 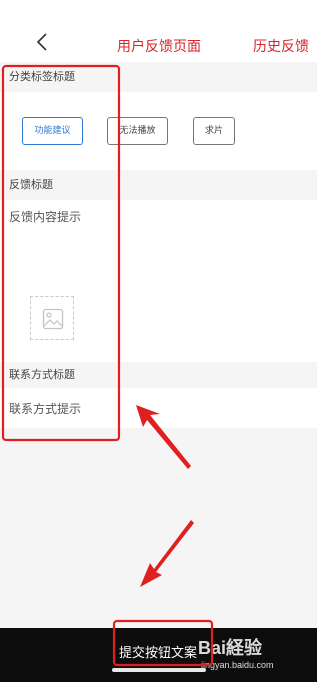 I want to click on submit-label: 提交按钮文案, so click(x=158, y=653).